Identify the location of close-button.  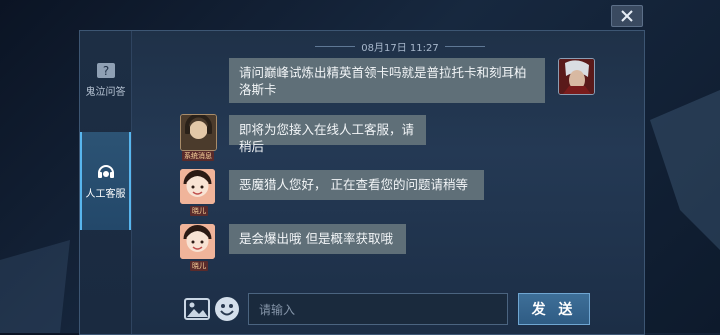
(627, 16).